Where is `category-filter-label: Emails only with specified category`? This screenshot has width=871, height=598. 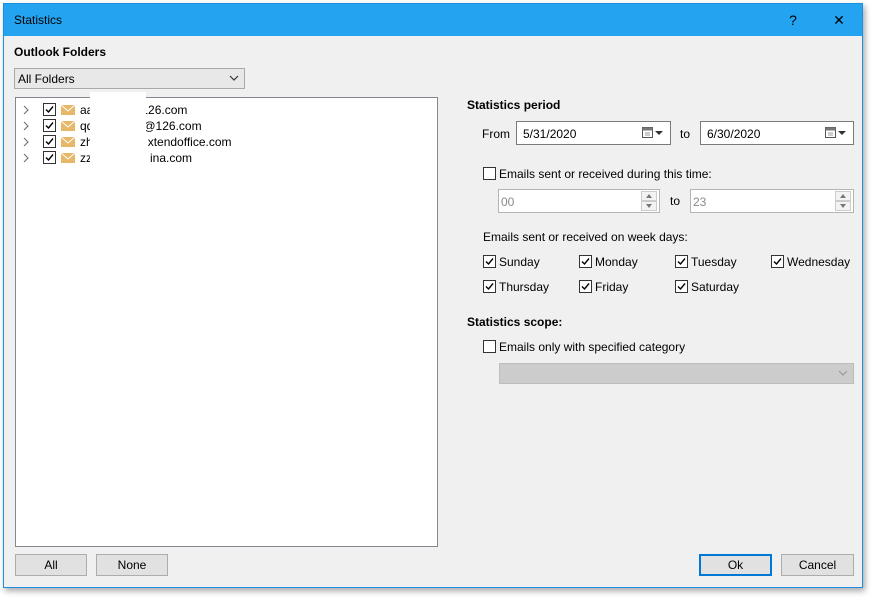
category-filter-label: Emails only with specified category is located at coordinates (592, 347).